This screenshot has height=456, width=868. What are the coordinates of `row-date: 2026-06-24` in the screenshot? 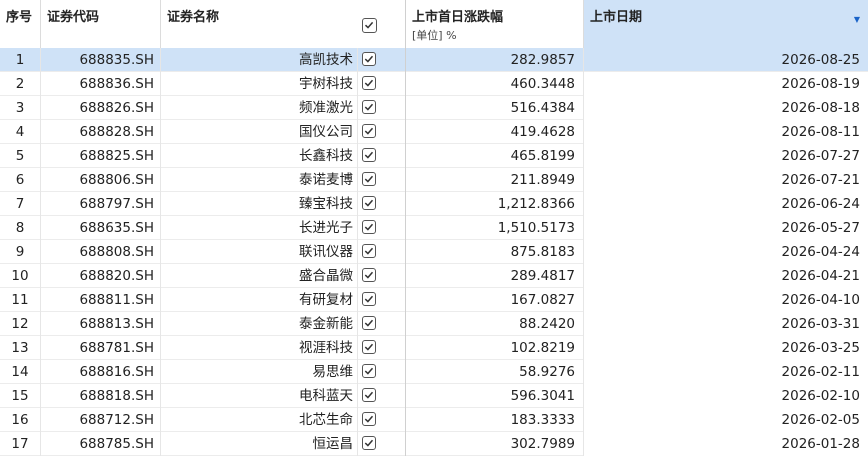 It's located at (726, 204).